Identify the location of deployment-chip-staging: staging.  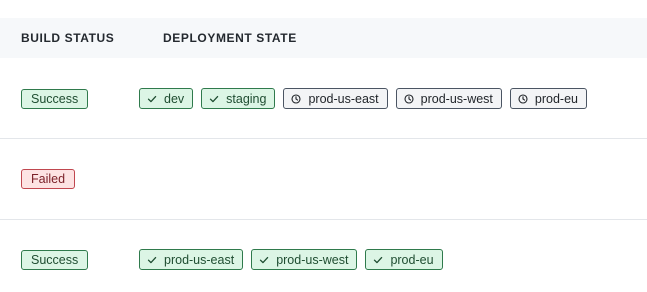
(238, 98).